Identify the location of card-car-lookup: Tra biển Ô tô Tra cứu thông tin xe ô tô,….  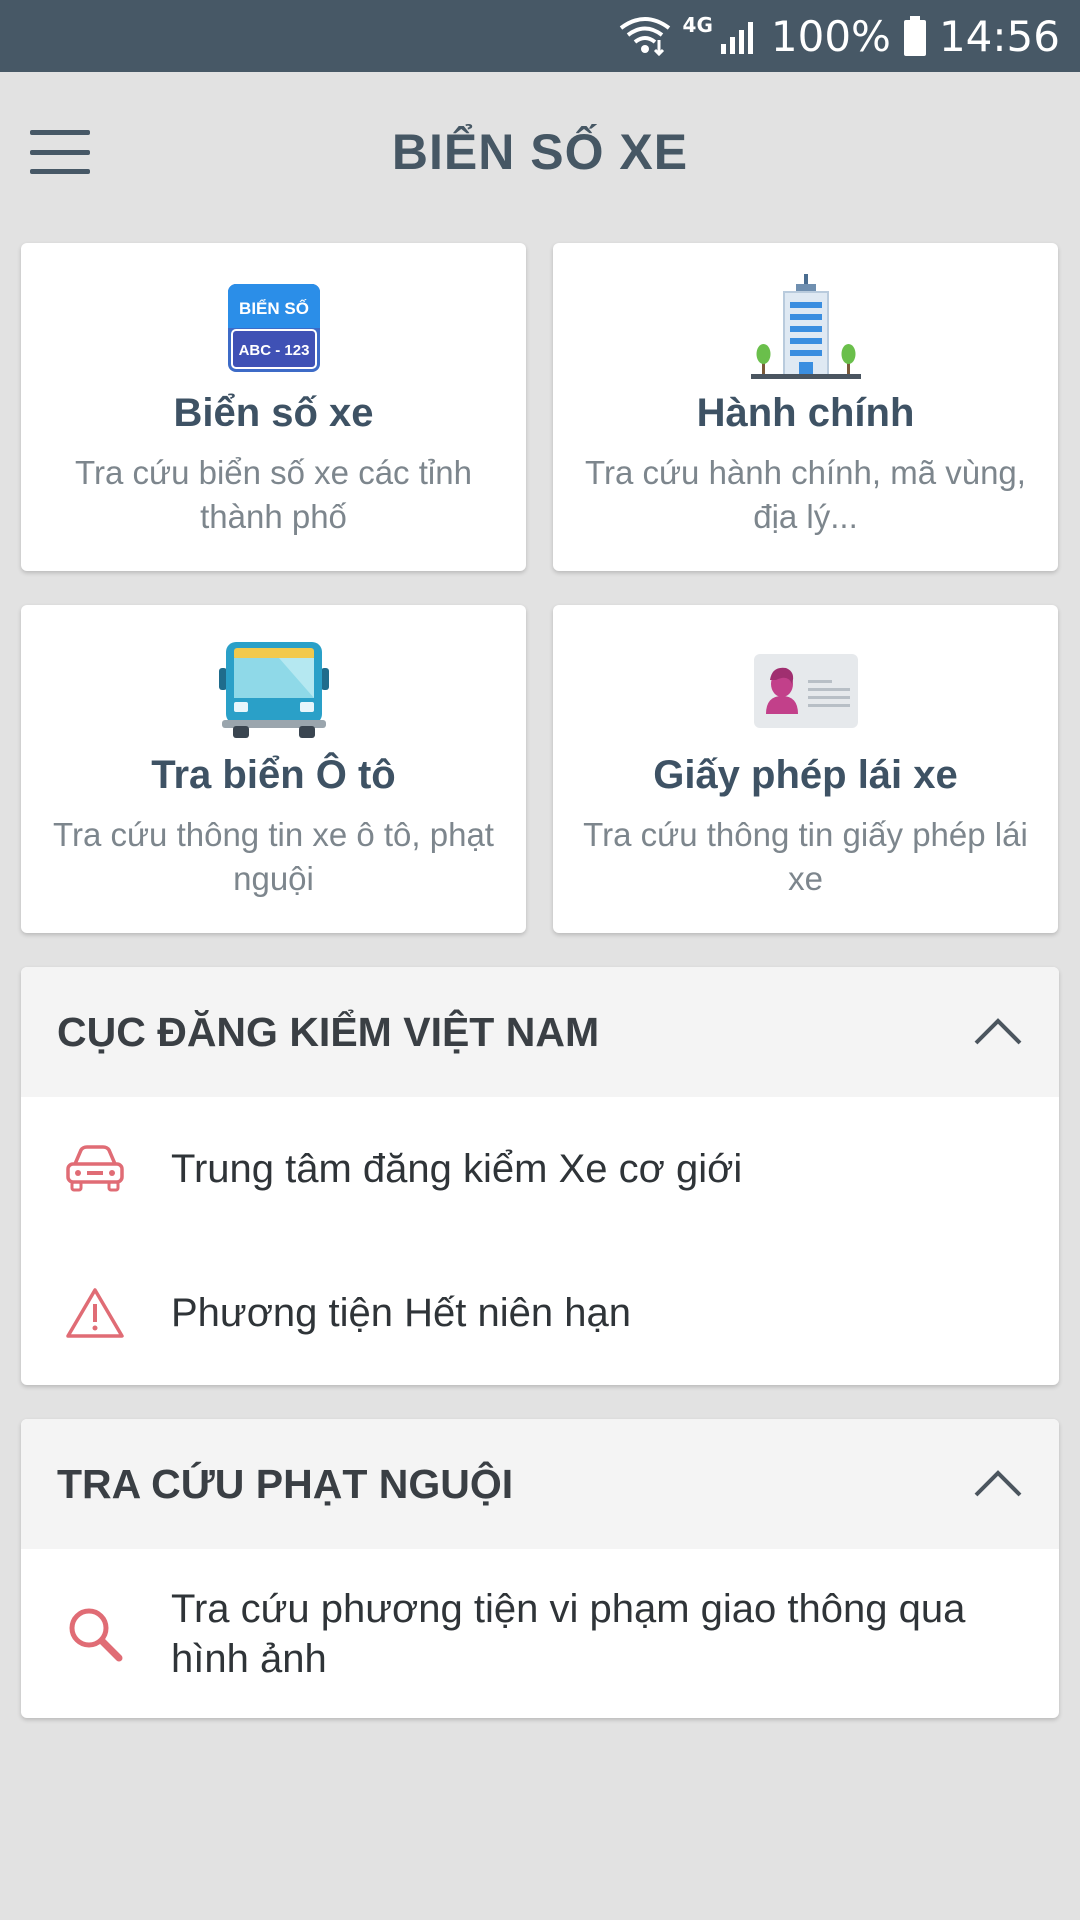
(273, 769).